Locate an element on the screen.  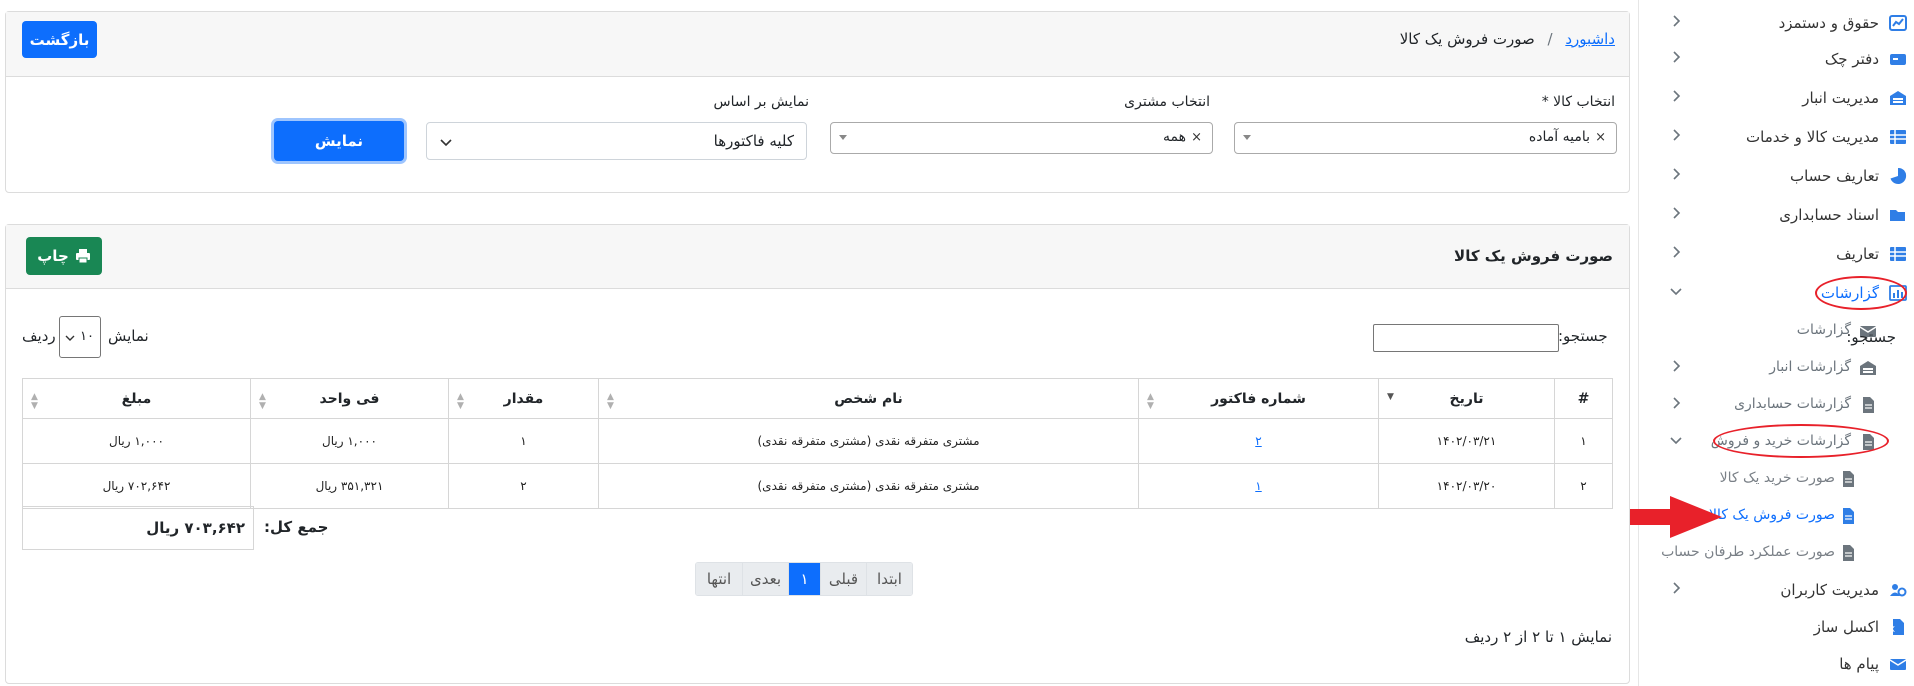
column-header-unit-price: فی واحد ▲ ▼ is located at coordinates (349, 398).